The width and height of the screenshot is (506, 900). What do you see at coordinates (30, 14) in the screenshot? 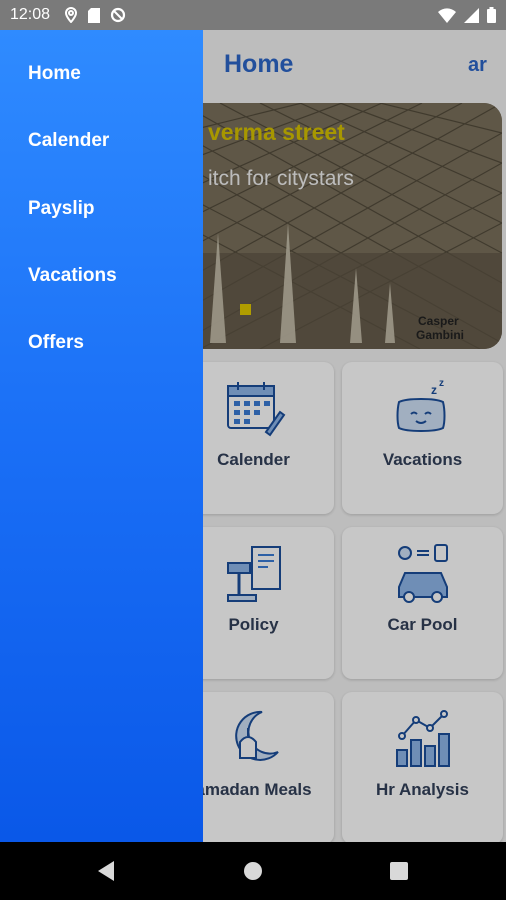
I see `status-time: 12:08` at bounding box center [30, 14].